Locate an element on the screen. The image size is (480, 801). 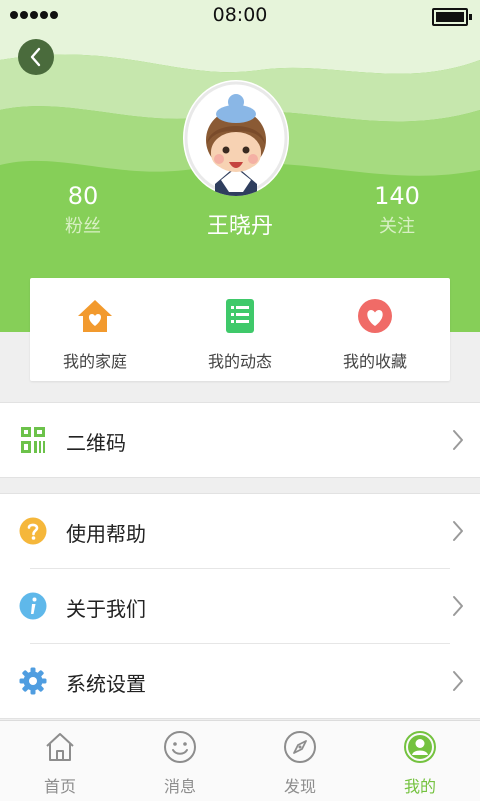
quick-actions-card: 我的家庭 我的动态 我的收藏 is located at coordinates (240, 329).